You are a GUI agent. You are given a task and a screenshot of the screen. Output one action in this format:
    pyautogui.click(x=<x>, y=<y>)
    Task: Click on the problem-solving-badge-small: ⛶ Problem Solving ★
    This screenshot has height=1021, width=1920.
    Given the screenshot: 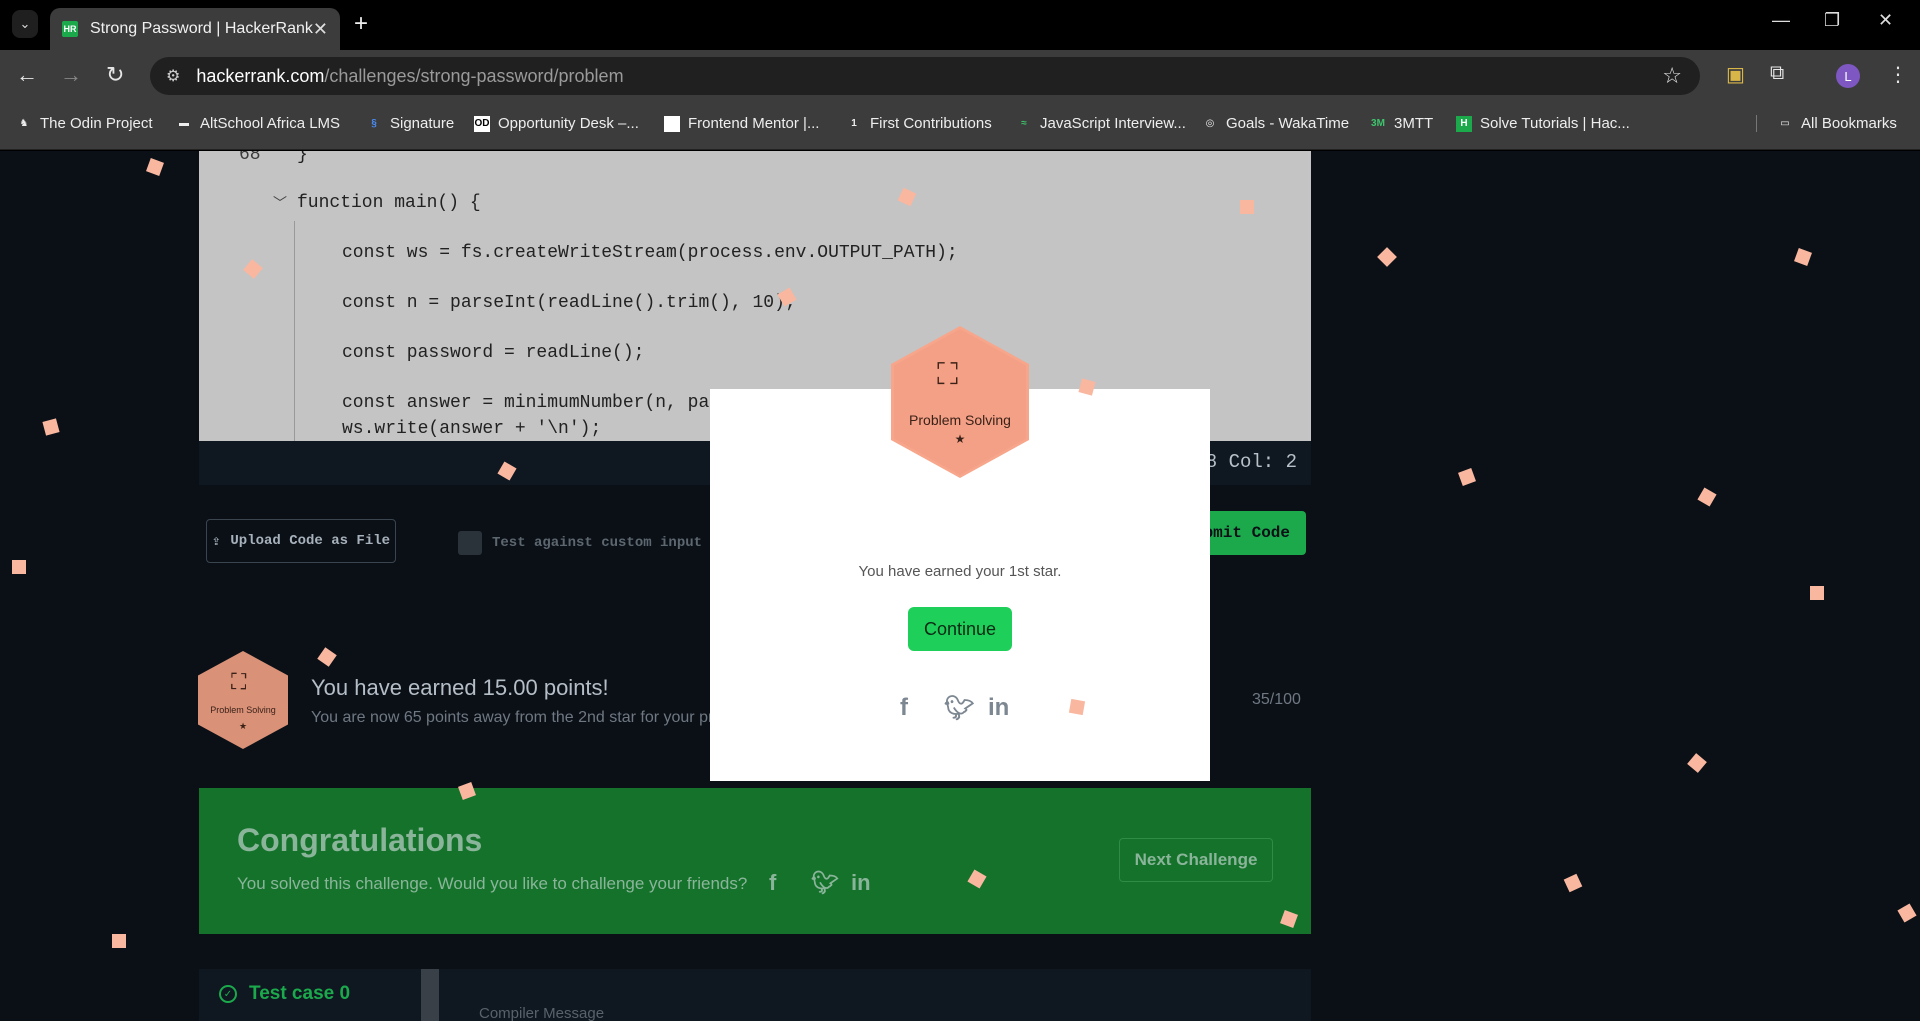 What is the action you would take?
    pyautogui.click(x=243, y=700)
    